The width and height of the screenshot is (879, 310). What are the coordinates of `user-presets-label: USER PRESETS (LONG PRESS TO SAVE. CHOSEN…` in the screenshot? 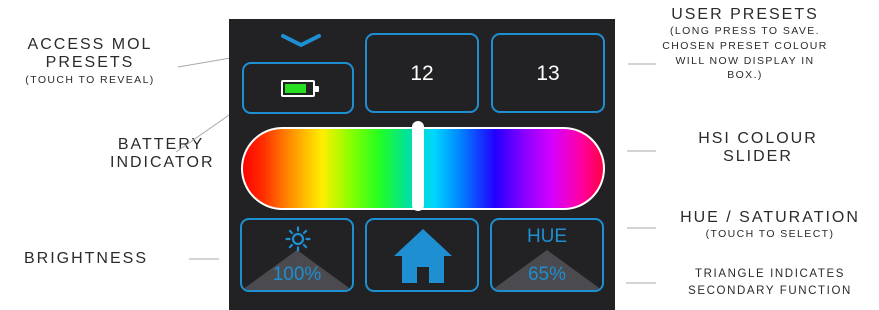 It's located at (745, 44).